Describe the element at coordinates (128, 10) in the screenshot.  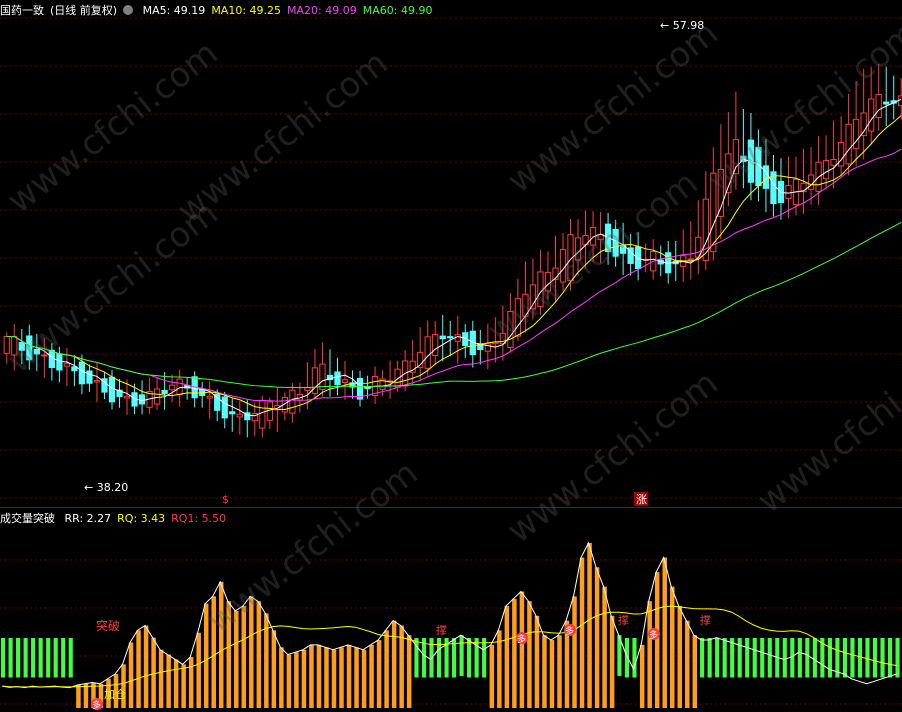
I see `dropdown-icon` at that location.